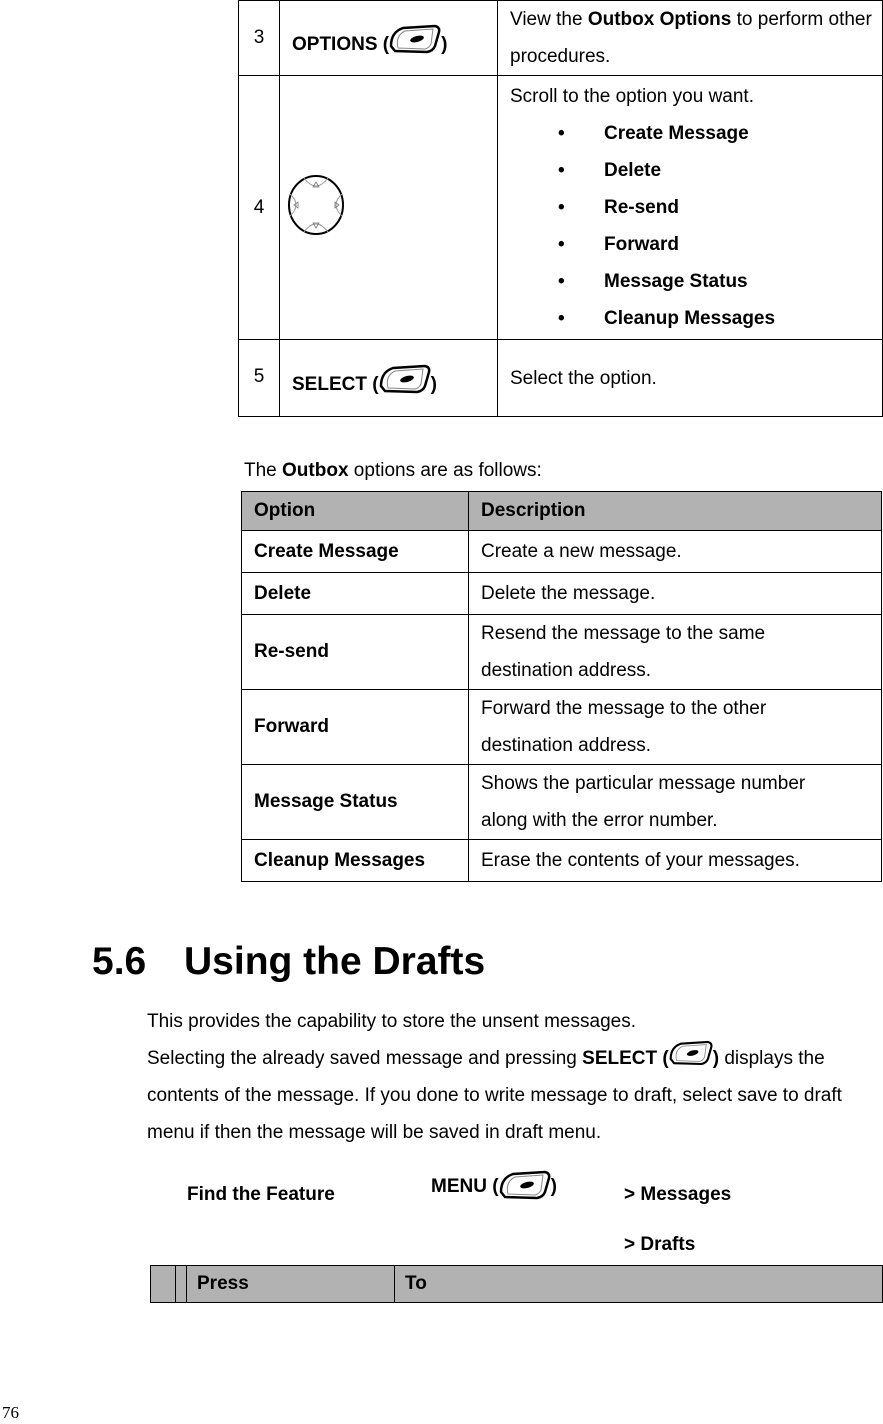 The image size is (883, 1424). Describe the element at coordinates (675, 860) in the screenshot. I see `option-description: Erase the contents of your messages.` at that location.